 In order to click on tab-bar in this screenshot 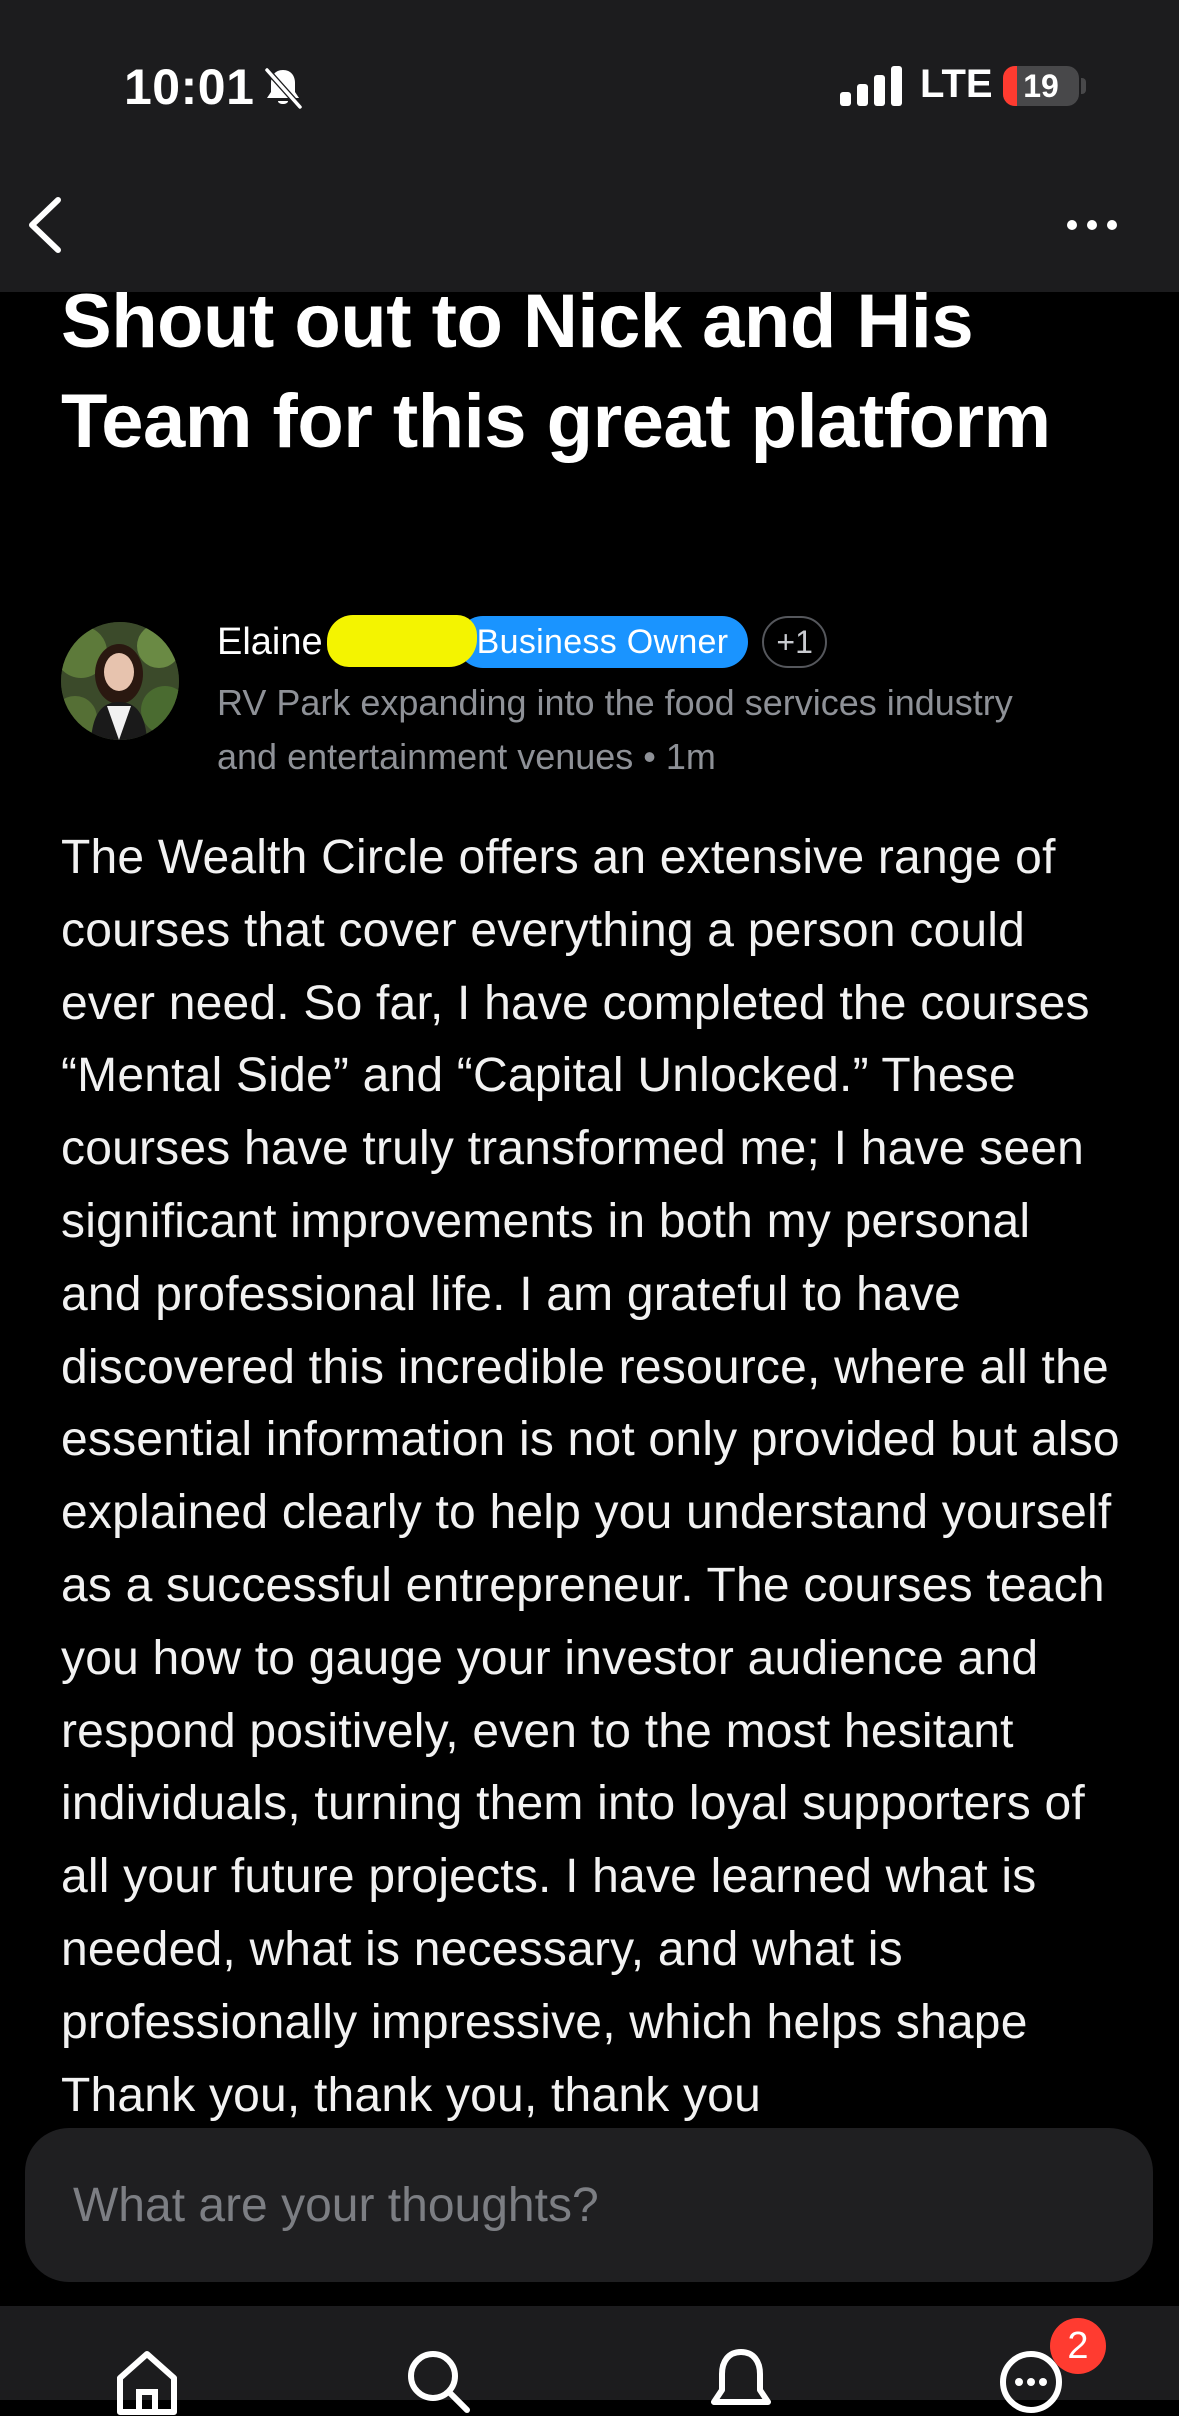, I will do `click(589, 2360)`.